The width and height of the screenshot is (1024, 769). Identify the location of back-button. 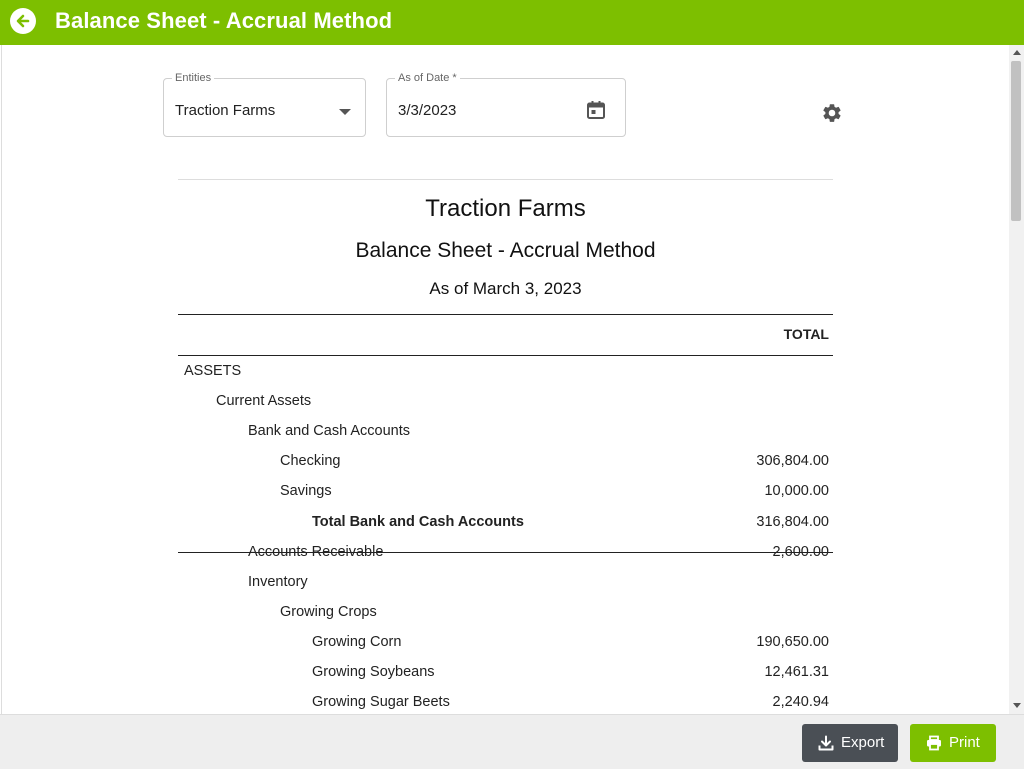
(23, 21).